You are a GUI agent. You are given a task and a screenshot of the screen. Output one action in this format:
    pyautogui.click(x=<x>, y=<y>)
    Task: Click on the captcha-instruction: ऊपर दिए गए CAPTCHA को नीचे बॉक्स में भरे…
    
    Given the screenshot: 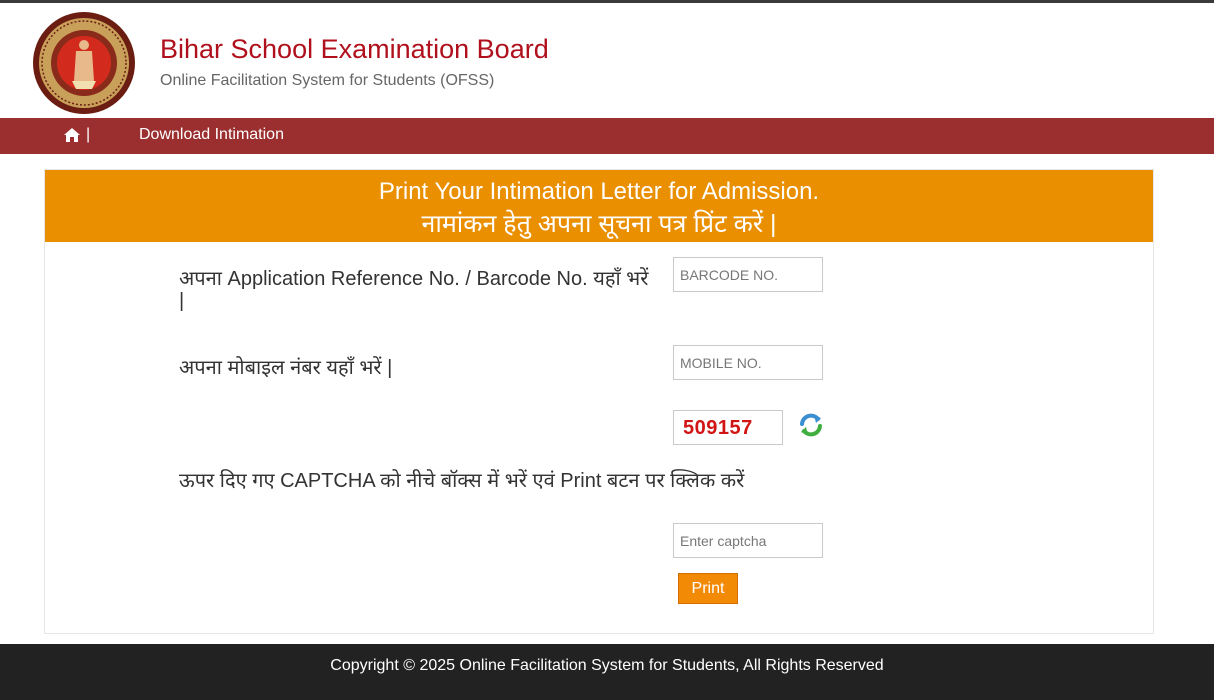 What is the action you would take?
    pyautogui.click(x=462, y=481)
    